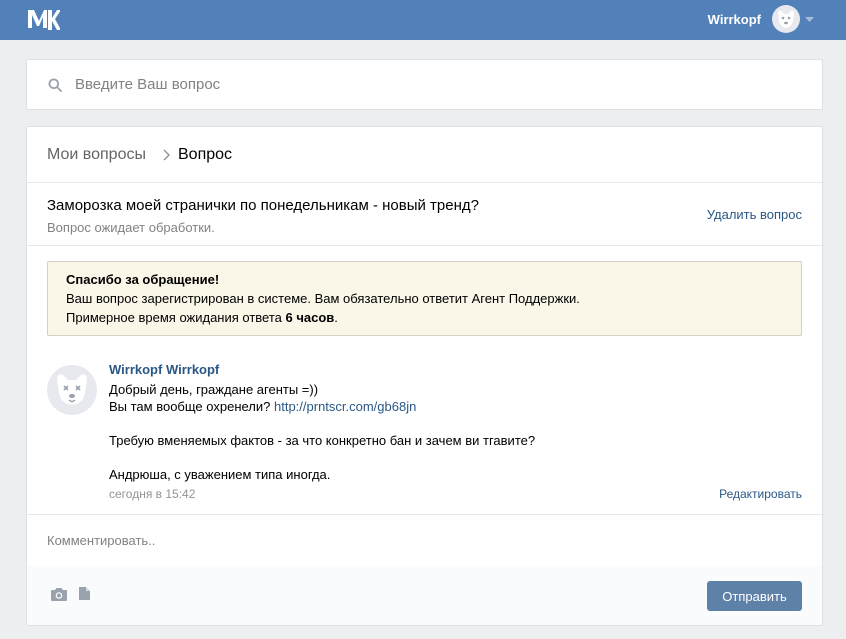 The height and width of the screenshot is (639, 846). What do you see at coordinates (336, 317) in the screenshot?
I see `notice-line2-suffix: .` at bounding box center [336, 317].